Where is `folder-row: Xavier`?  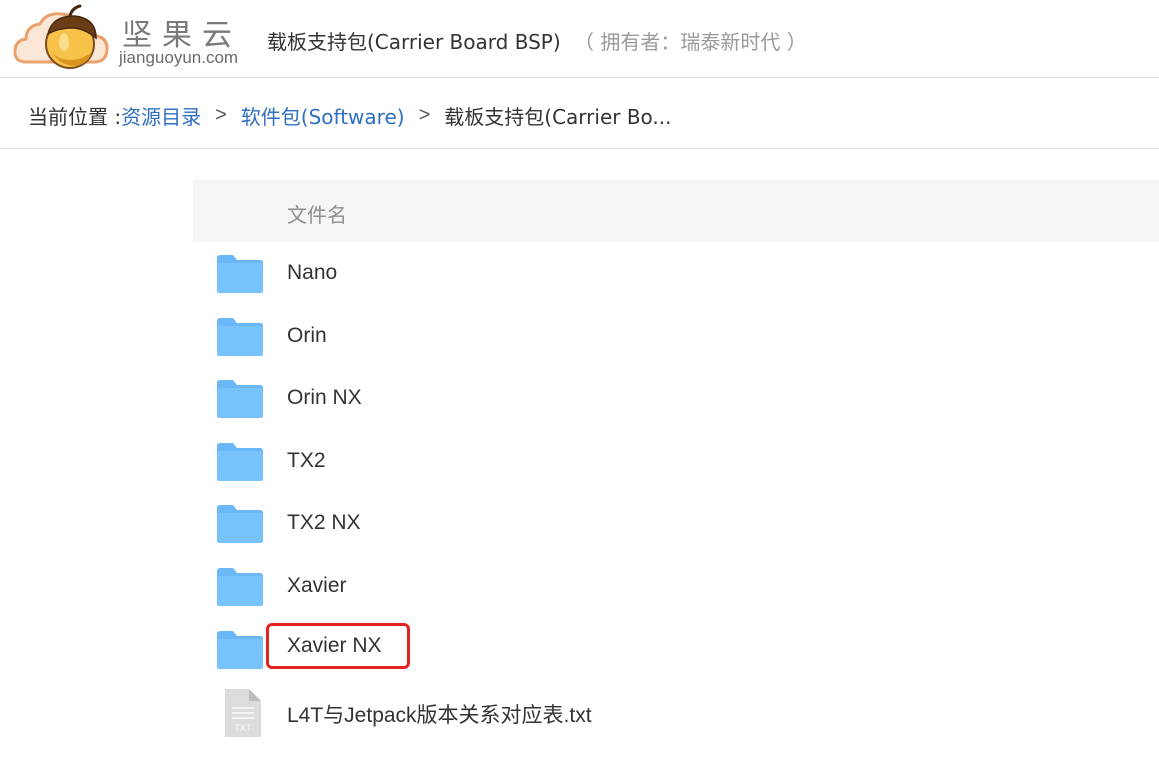
folder-row: Xavier is located at coordinates (676, 586).